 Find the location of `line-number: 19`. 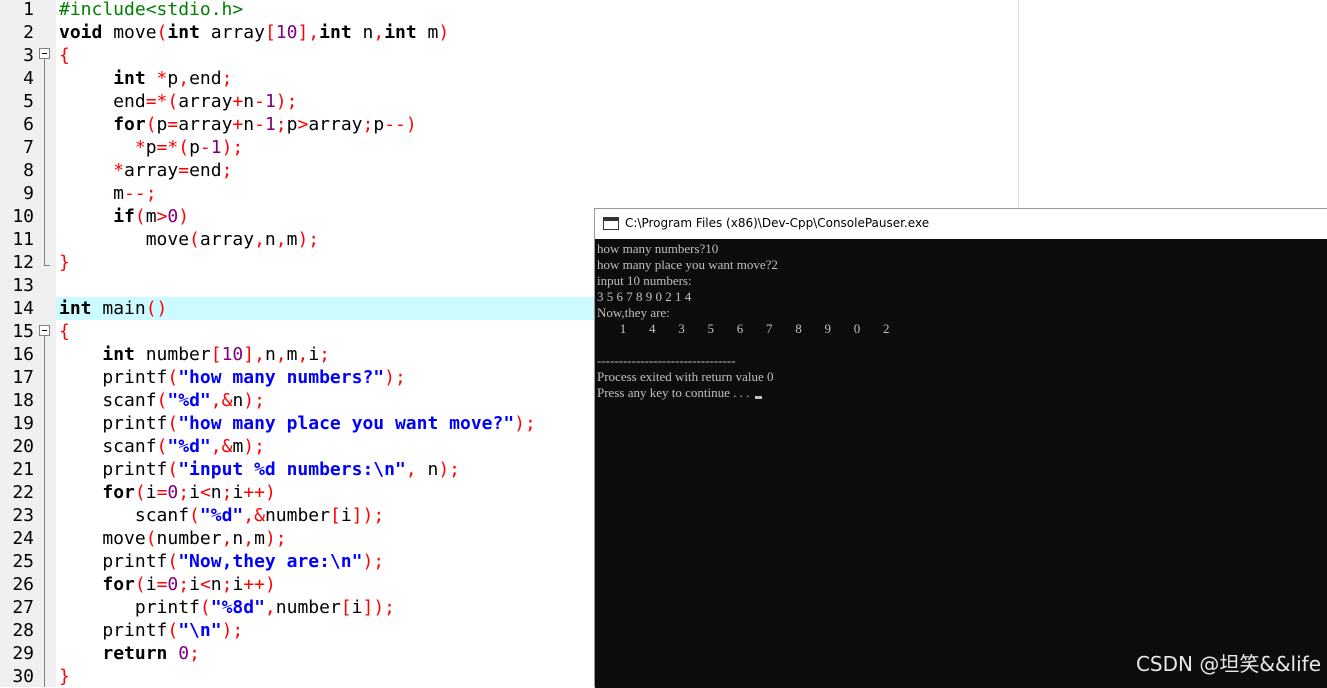

line-number: 19 is located at coordinates (23, 423).